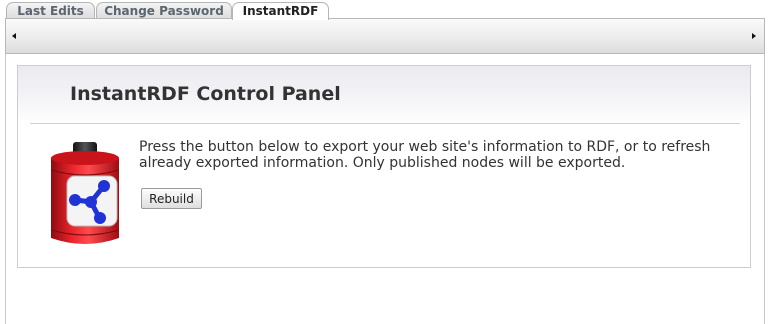 The height and width of the screenshot is (324, 770). What do you see at coordinates (164, 10) in the screenshot?
I see `tab-change-password: Change Password` at bounding box center [164, 10].